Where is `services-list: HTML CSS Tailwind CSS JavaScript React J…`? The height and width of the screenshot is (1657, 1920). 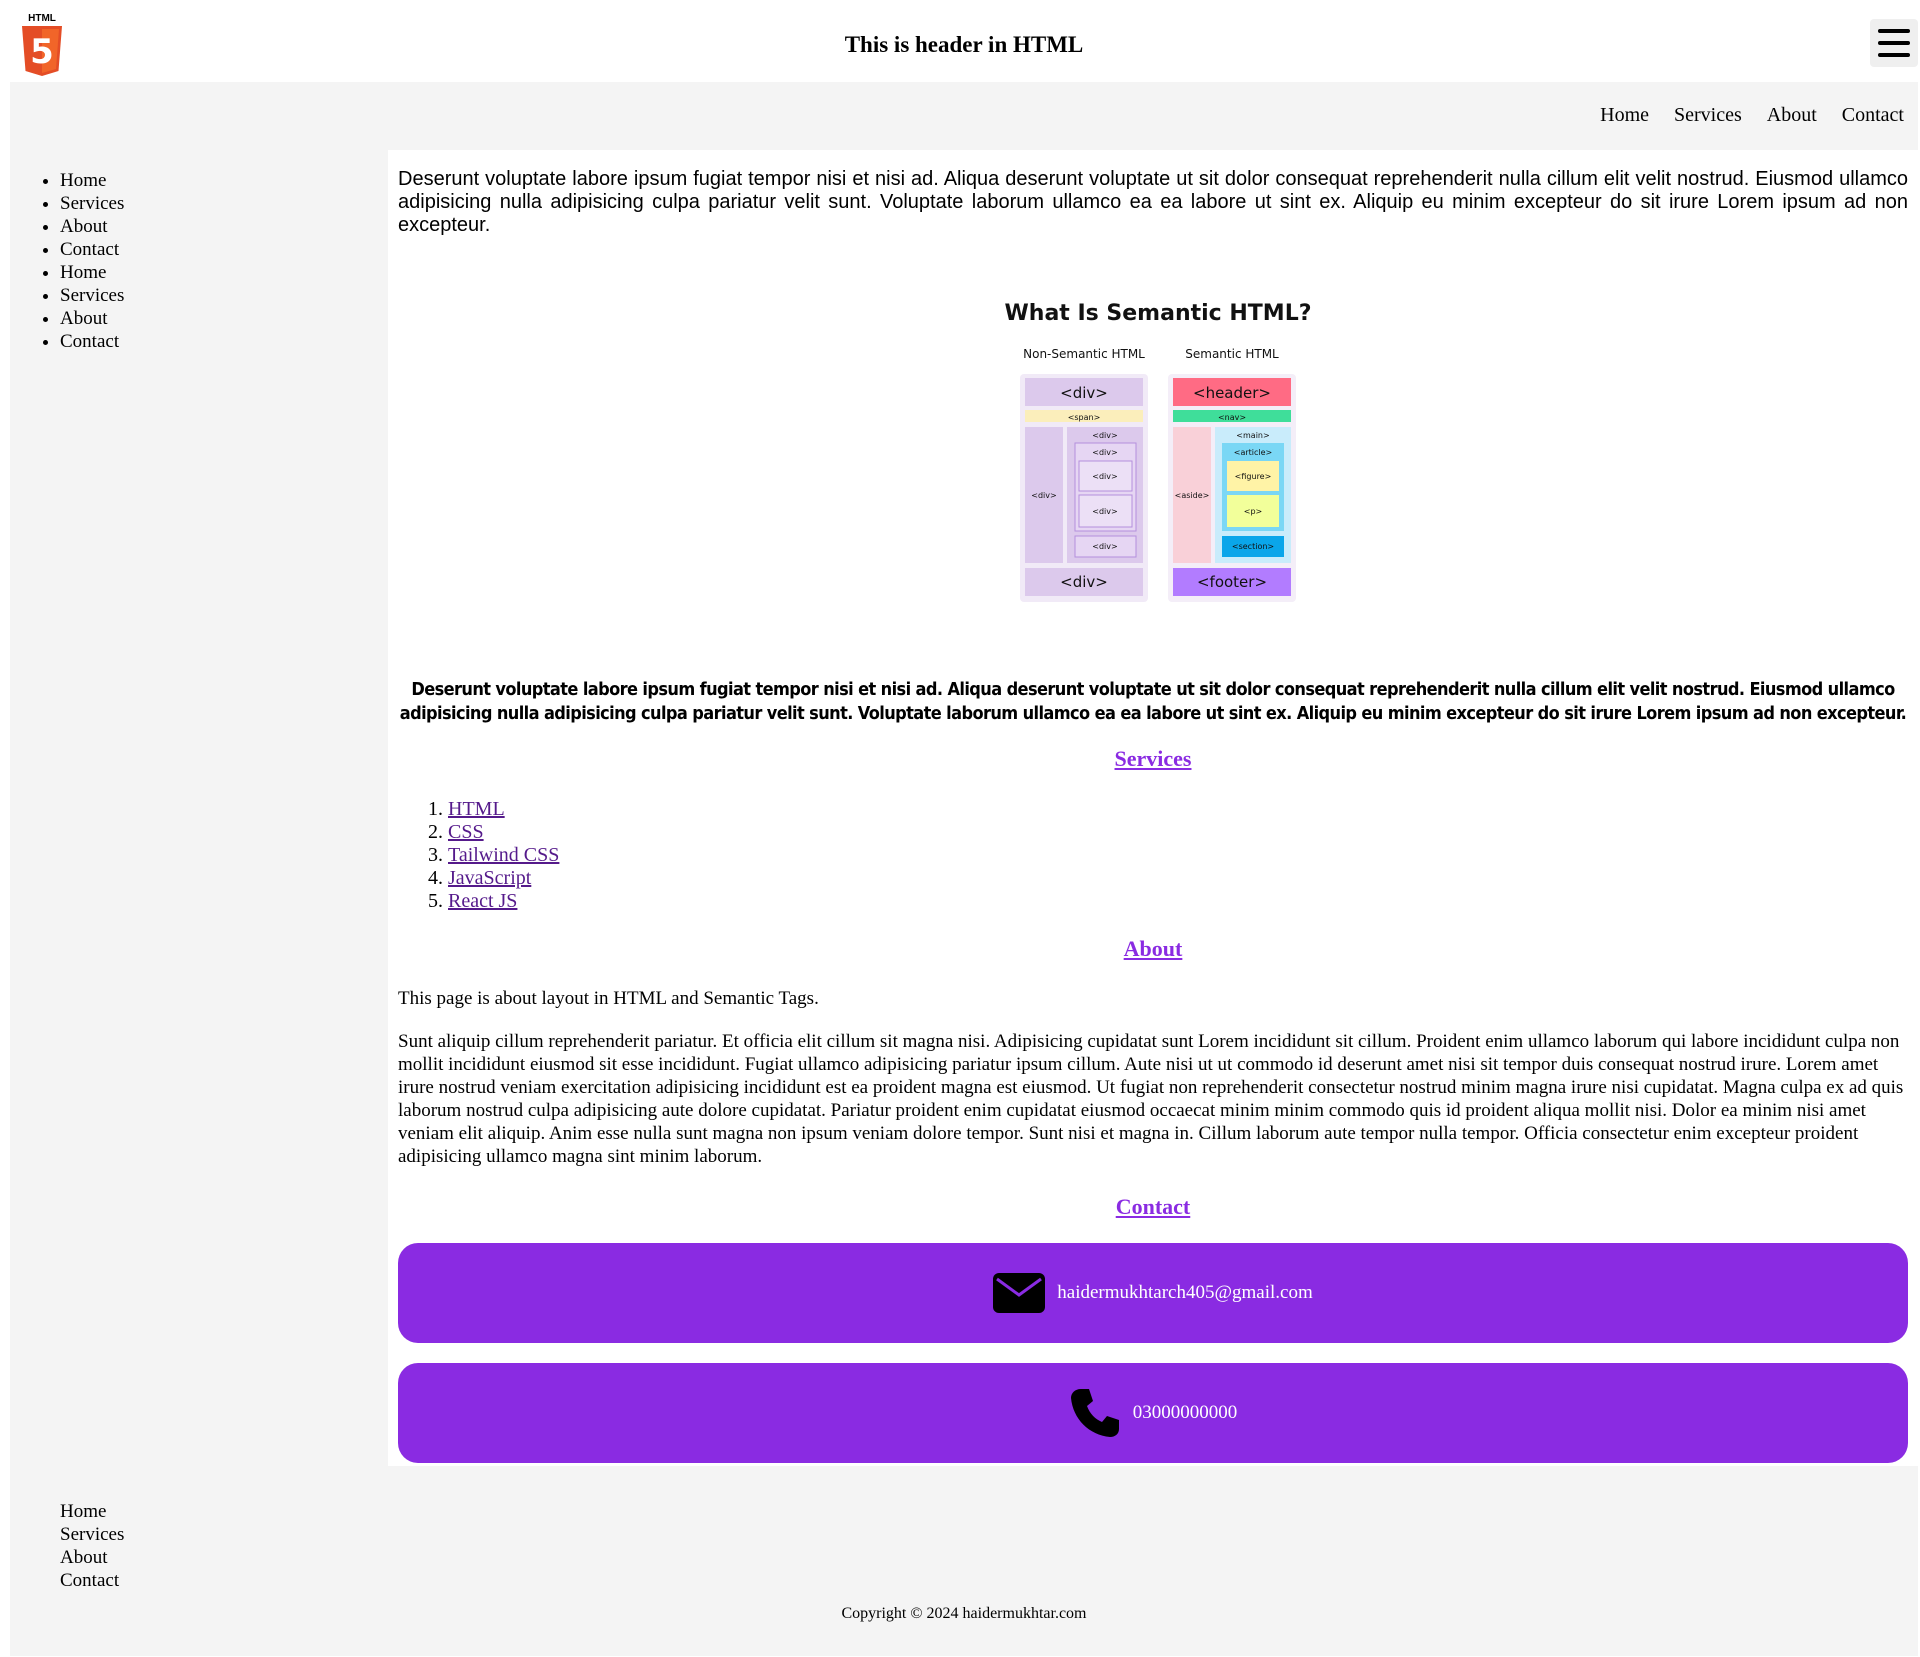 services-list: HTML CSS Tailwind CSS JavaScript React J… is located at coordinates (478, 855).